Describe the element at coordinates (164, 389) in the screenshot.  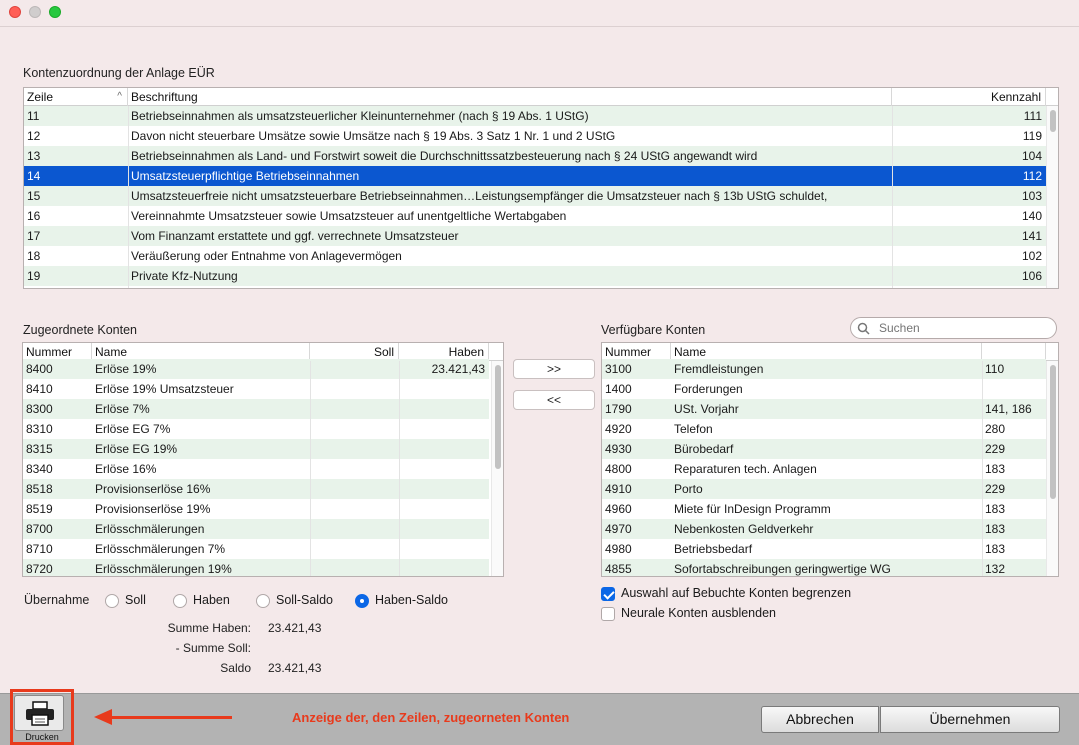
I see `name-cell: Erlöse 19% Umsatzsteuer` at that location.